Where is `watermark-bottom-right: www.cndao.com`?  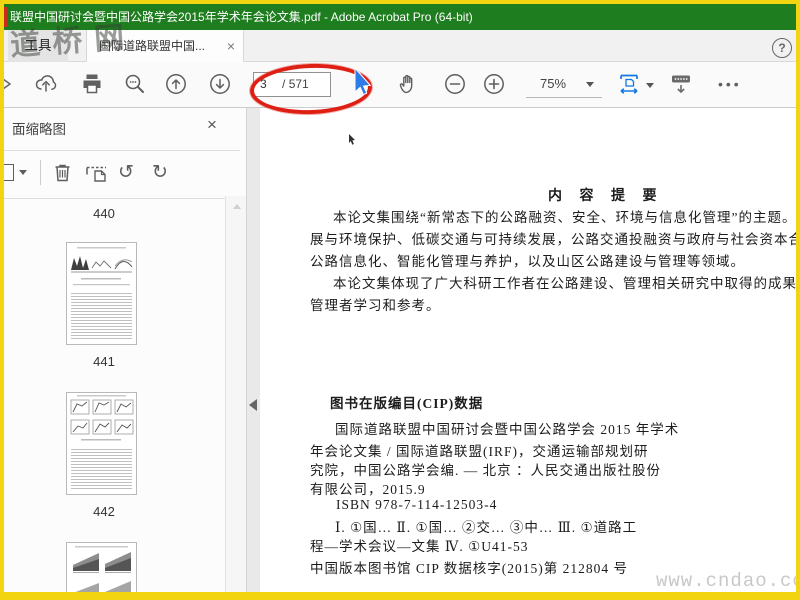
watermark-bottom-right: www.cndao.com is located at coordinates (726, 581).